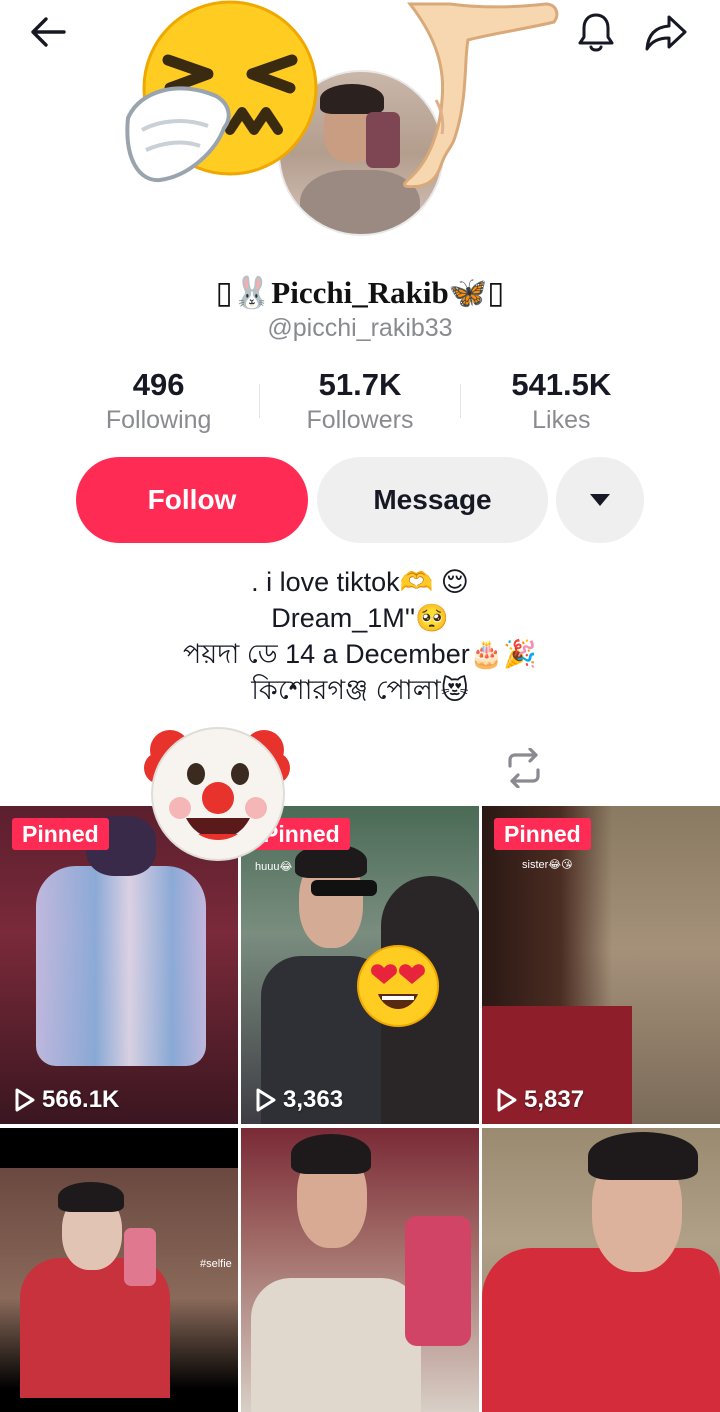 The width and height of the screenshot is (720, 1412). I want to click on likes-count: 541.5K, so click(561, 384).